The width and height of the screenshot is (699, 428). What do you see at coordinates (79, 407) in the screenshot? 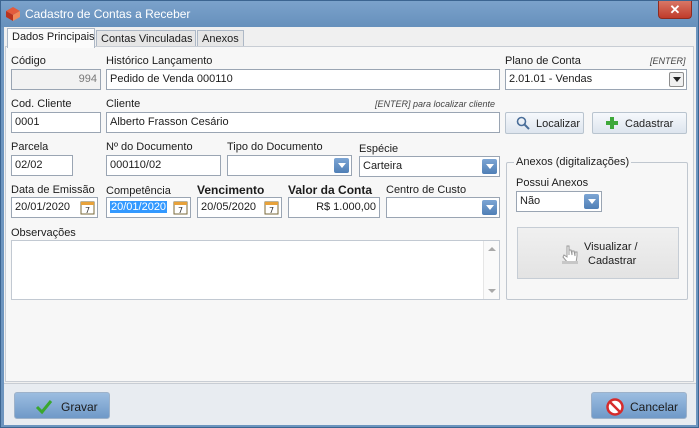
I see `gravar-label: Gravar` at bounding box center [79, 407].